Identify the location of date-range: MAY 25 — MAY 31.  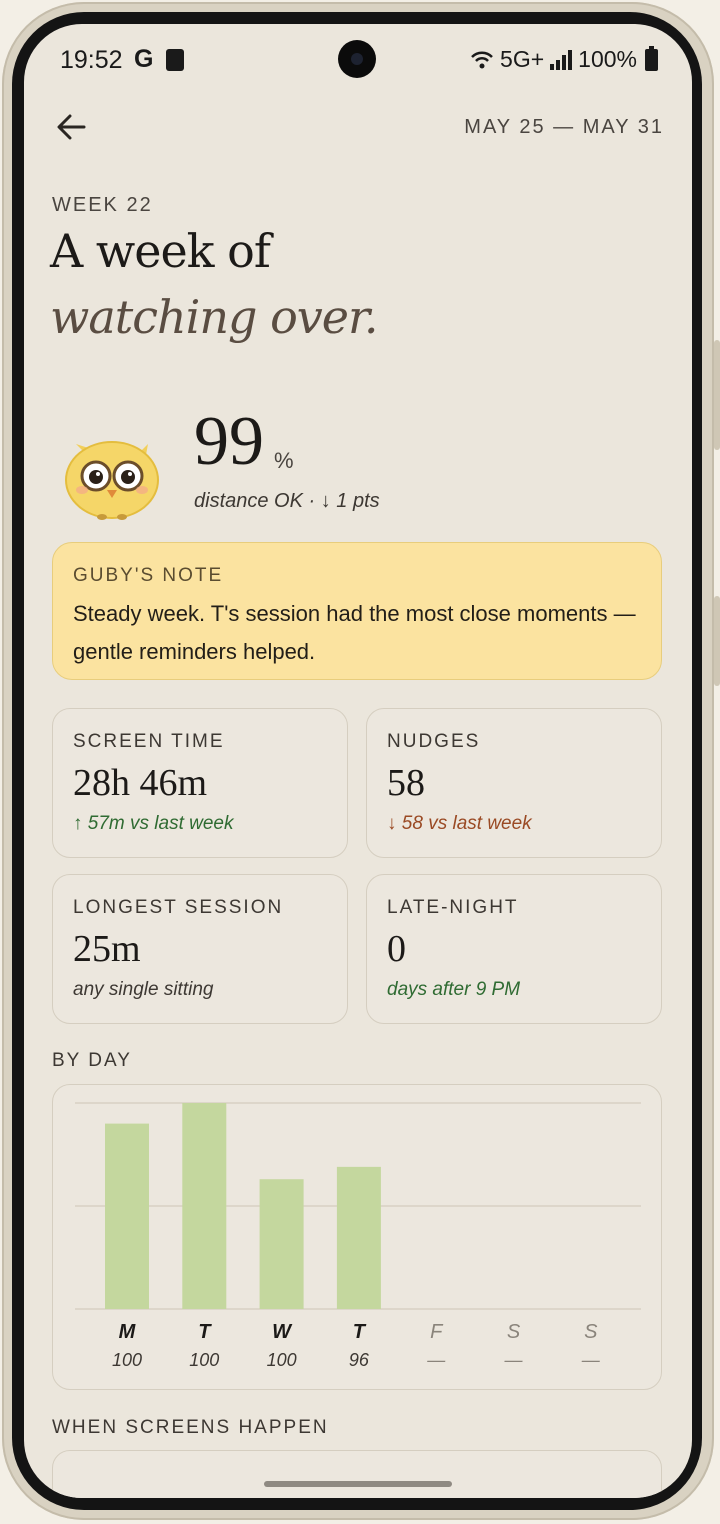
(564, 127).